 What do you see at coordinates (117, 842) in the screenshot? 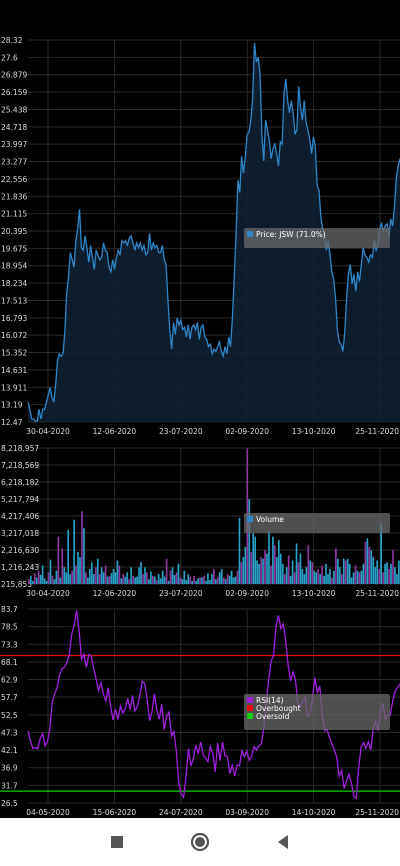
I see `recents-icon` at bounding box center [117, 842].